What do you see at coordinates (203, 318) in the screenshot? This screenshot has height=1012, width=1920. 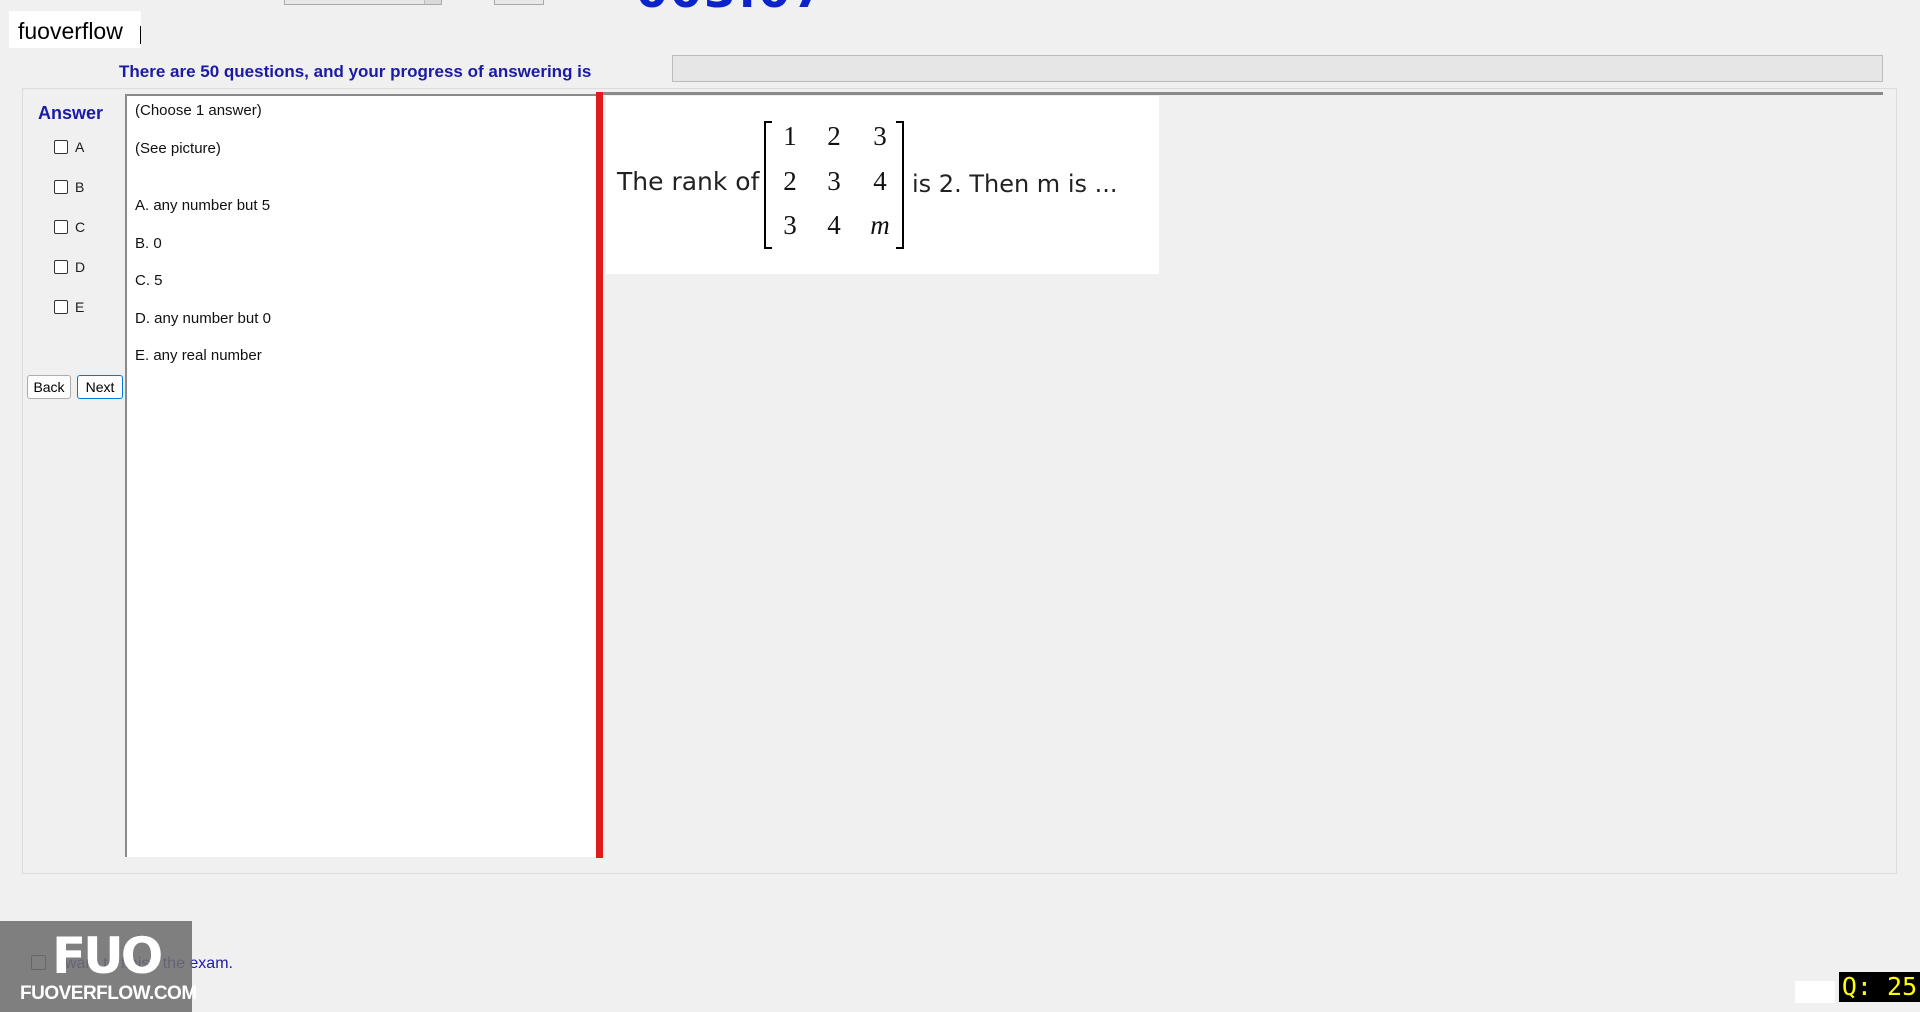 I see `question-line: D. any number but 0` at bounding box center [203, 318].